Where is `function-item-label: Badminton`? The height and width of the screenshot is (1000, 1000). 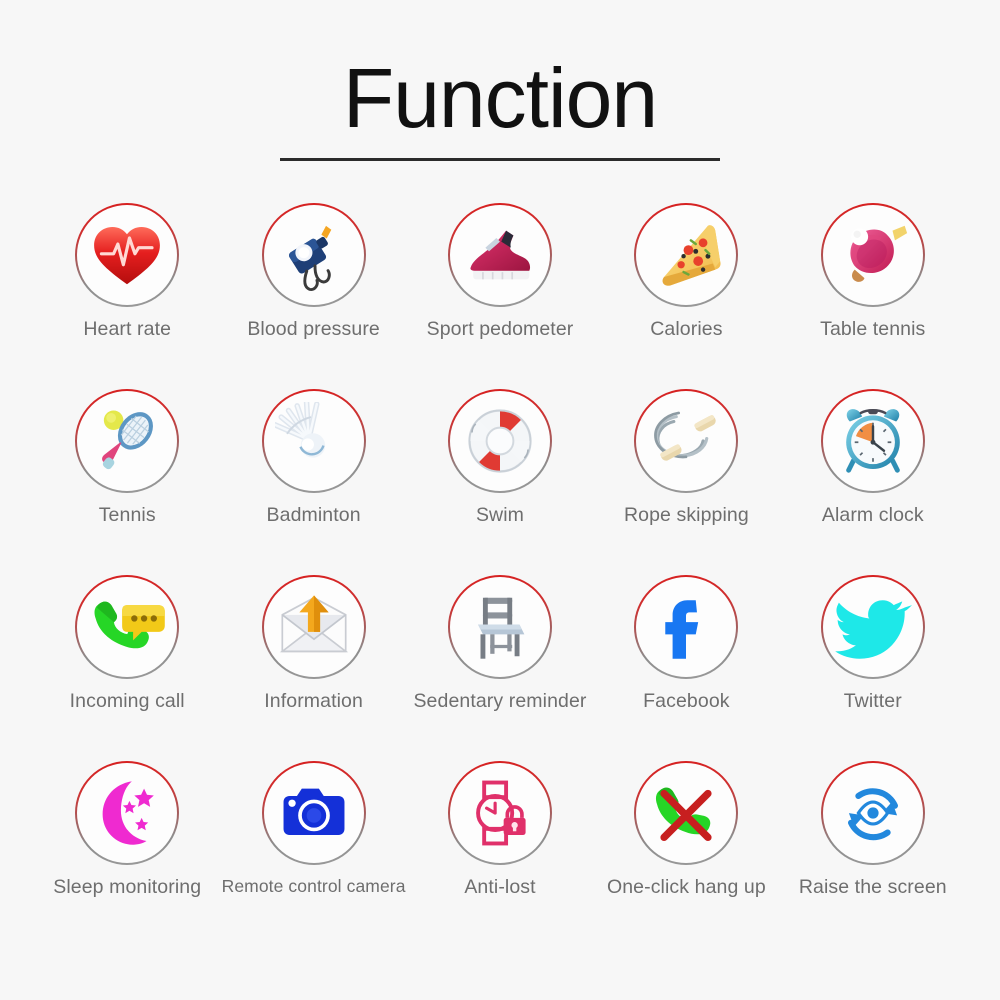 function-item-label: Badminton is located at coordinates (313, 515).